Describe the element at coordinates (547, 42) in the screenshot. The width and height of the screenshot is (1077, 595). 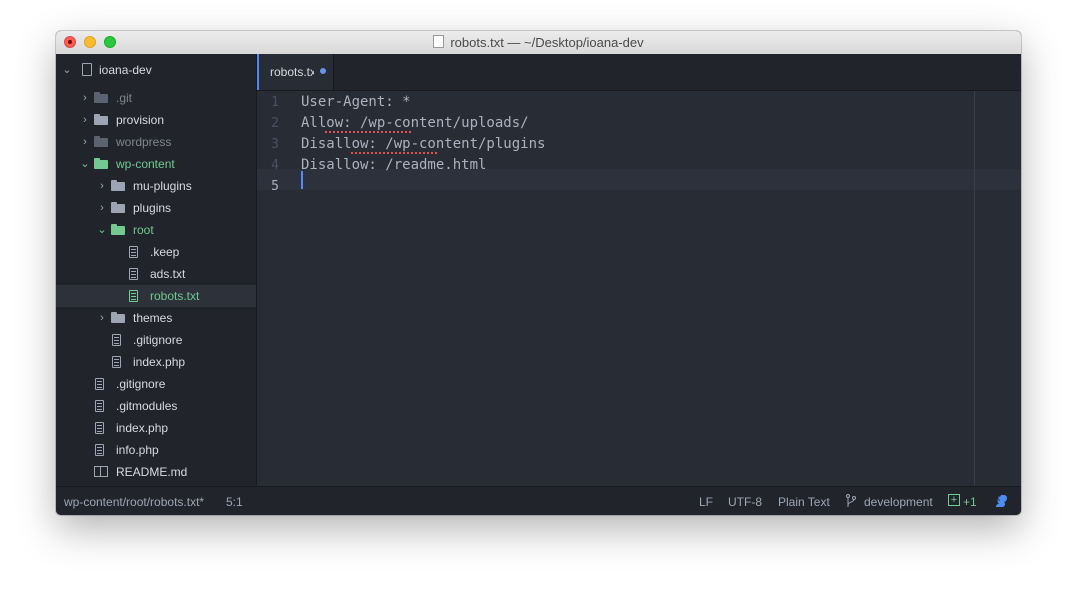
I see `window-title: robots.txt — ~/Desktop/ioana-dev` at that location.